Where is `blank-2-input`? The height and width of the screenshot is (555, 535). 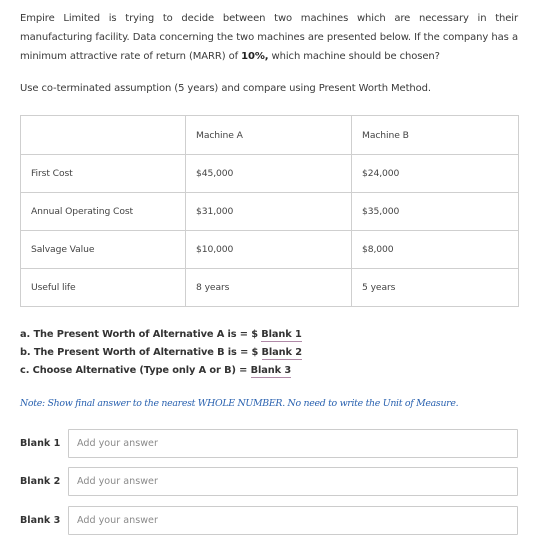 blank-2-input is located at coordinates (293, 481).